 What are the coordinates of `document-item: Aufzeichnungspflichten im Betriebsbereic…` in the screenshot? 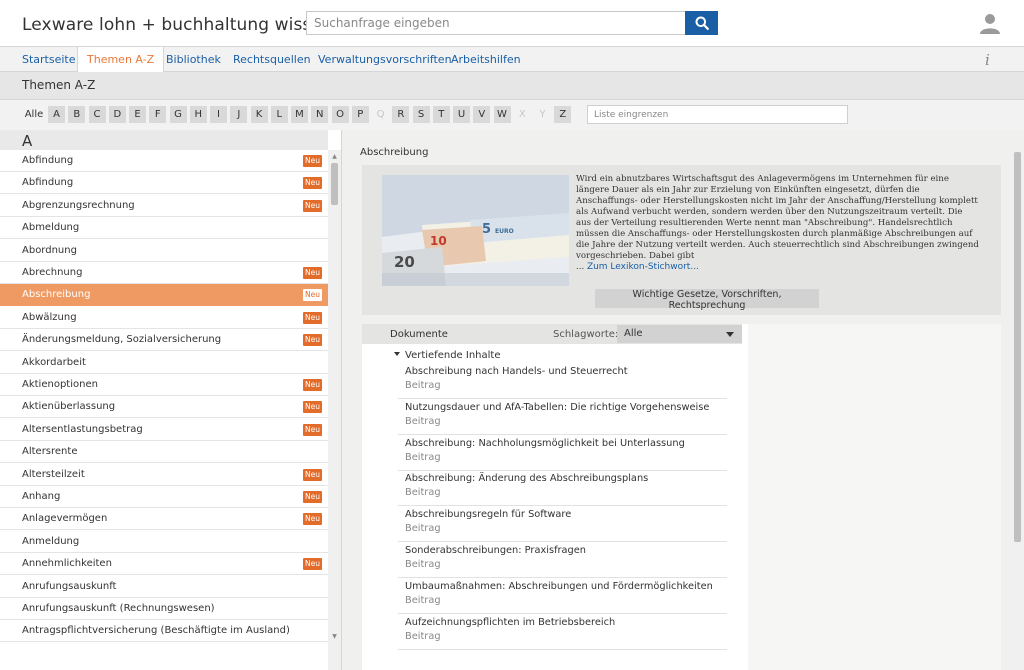 It's located at (562, 632).